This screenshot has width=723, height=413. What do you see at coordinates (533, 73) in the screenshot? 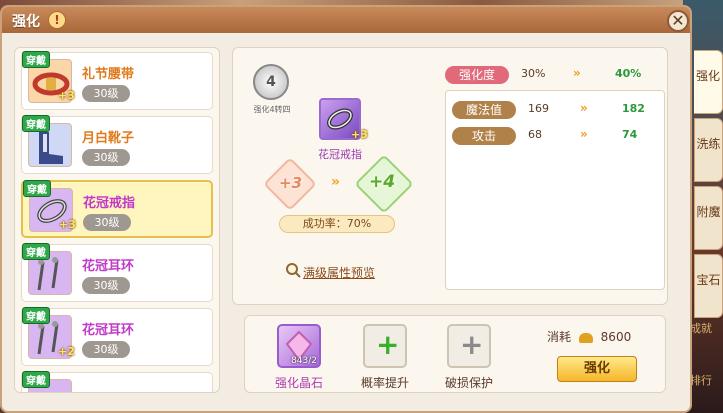
I see `stat-current: 30%` at bounding box center [533, 73].